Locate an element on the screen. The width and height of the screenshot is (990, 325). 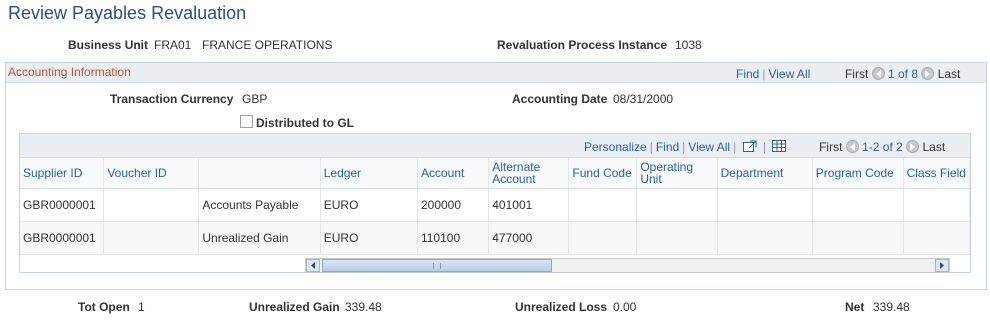
unrealized-gain-value: 339.48 is located at coordinates (363, 307).